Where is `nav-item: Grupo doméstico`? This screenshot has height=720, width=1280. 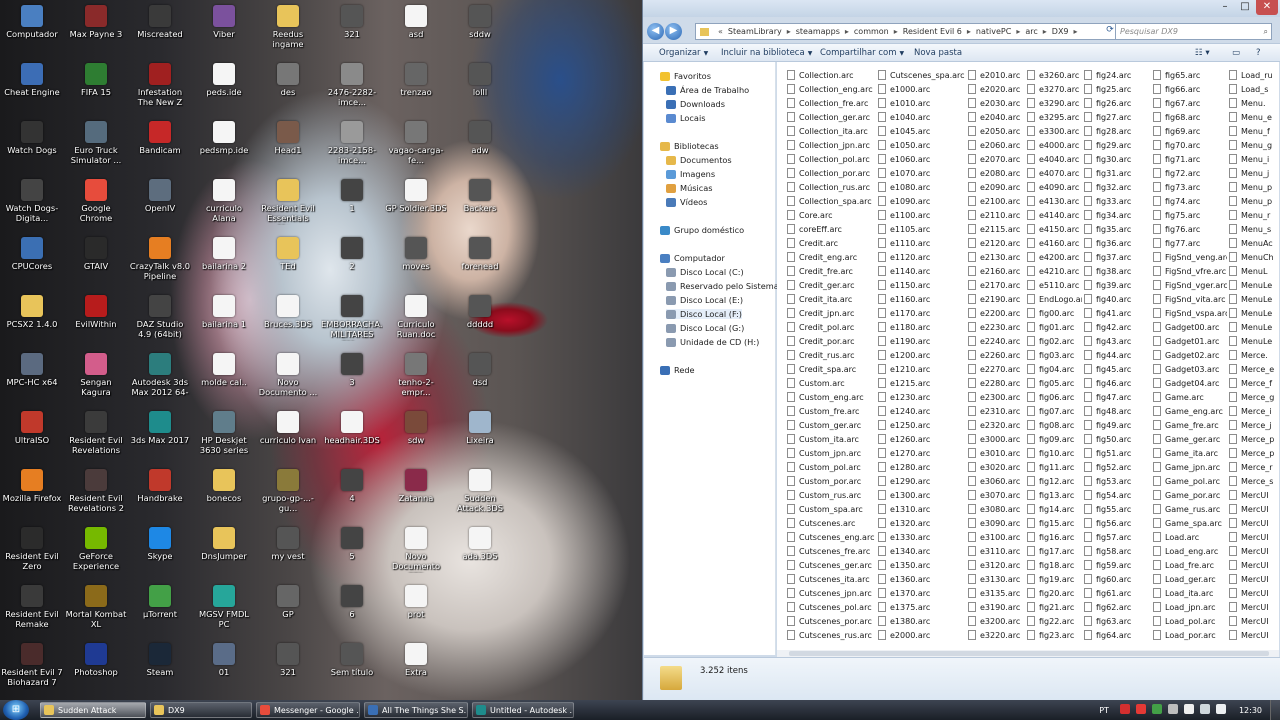 nav-item: Grupo doméstico is located at coordinates (702, 230).